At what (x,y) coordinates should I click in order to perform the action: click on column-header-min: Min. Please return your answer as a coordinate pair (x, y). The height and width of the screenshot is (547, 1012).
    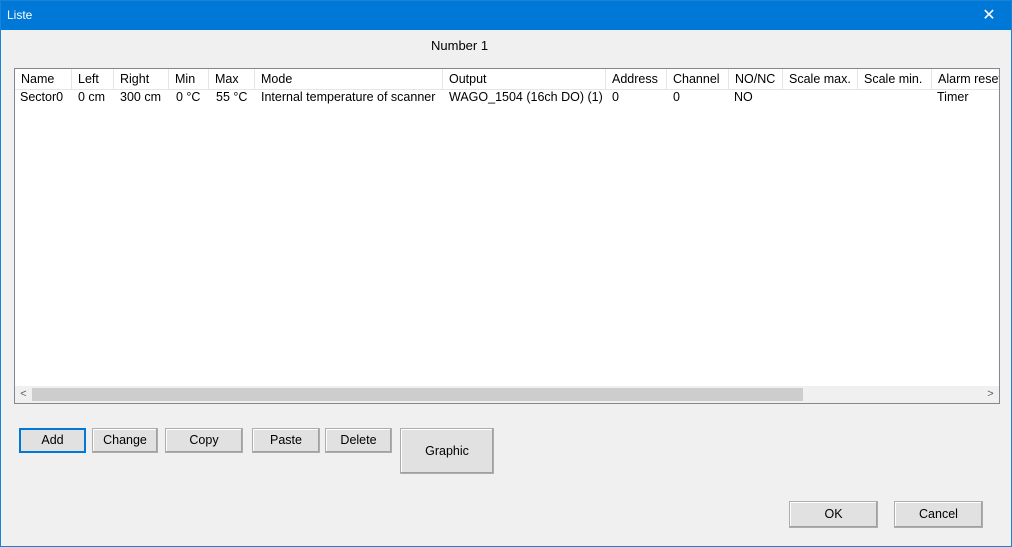
    Looking at the image, I should click on (189, 79).